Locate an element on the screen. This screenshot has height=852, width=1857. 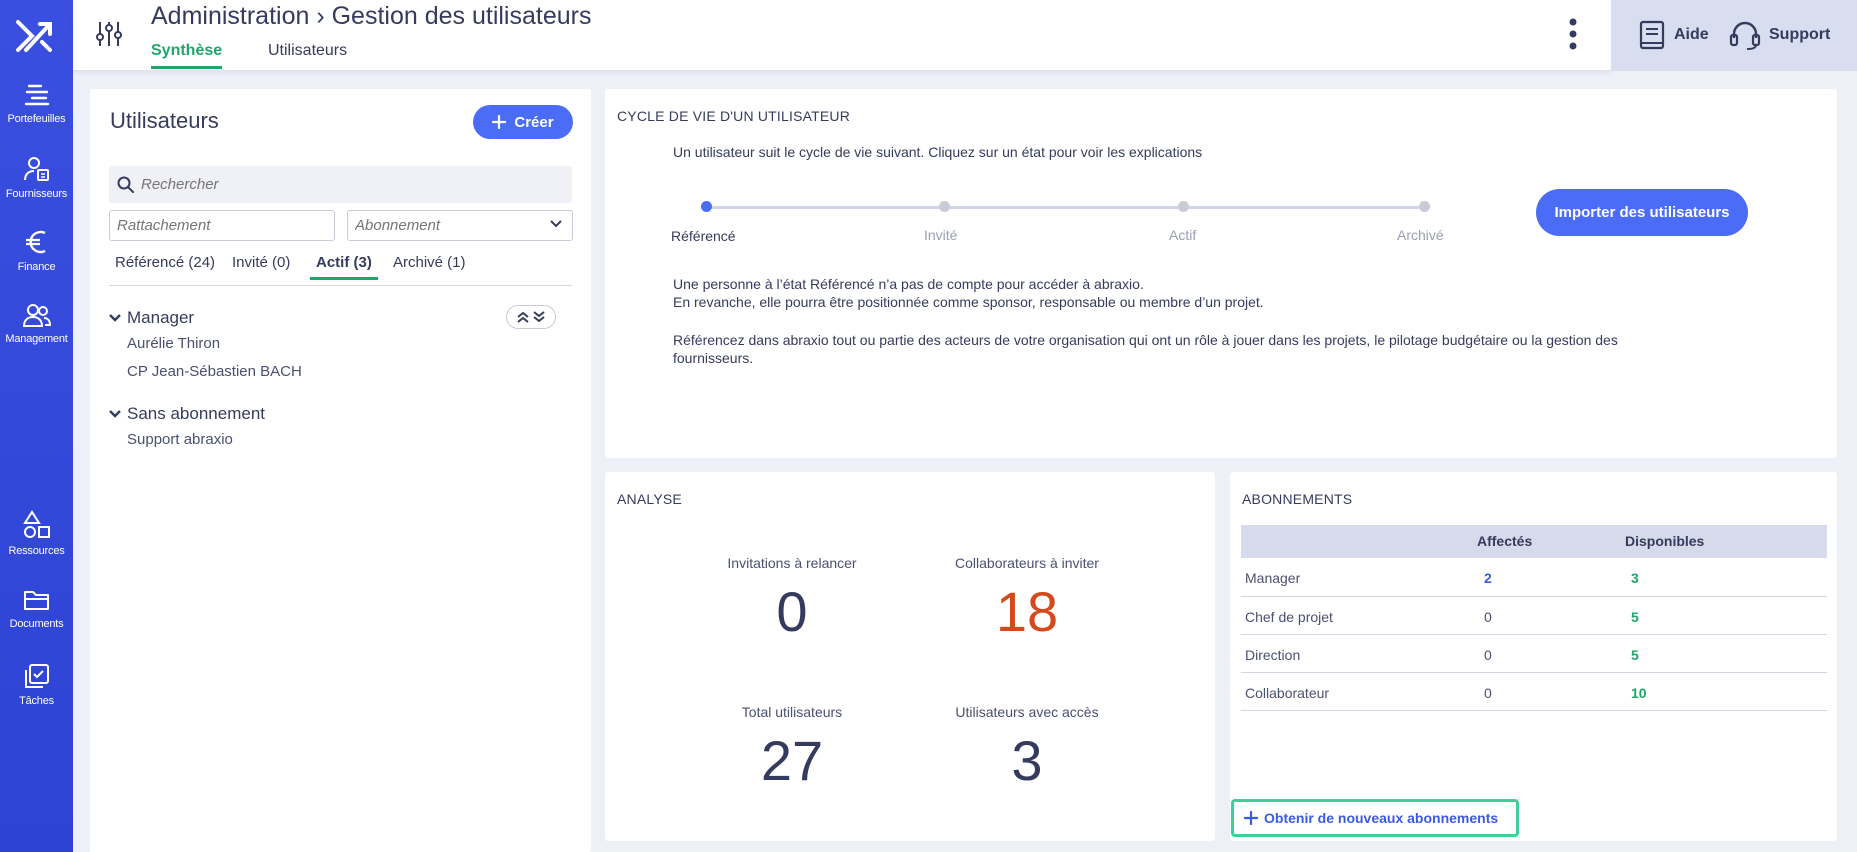
nav-item-ressources: Ressources is located at coordinates (36, 533).